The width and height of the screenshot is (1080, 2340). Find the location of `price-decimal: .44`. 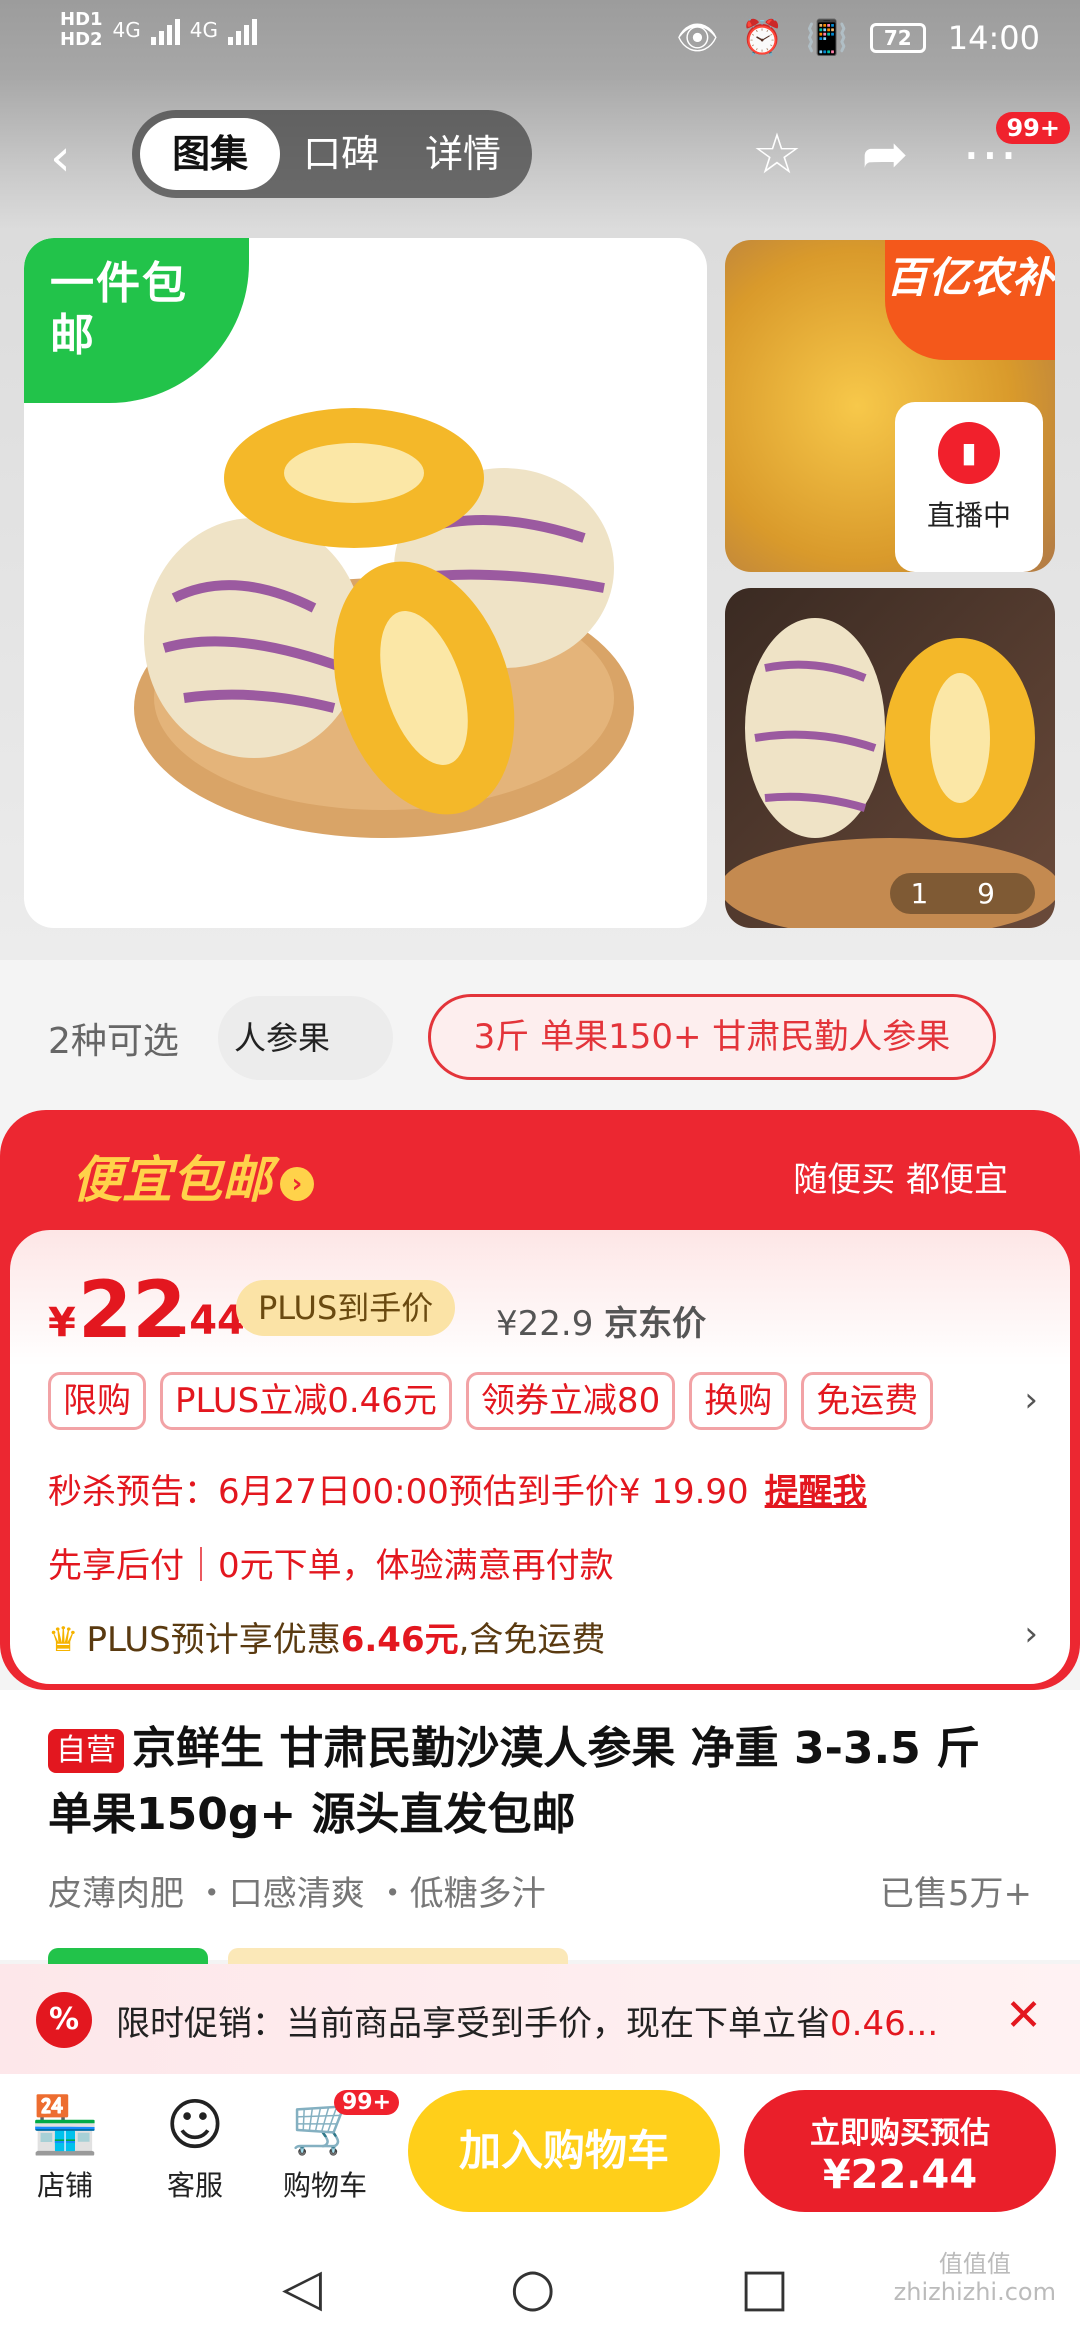

price-decimal: .44 is located at coordinates (209, 1321).